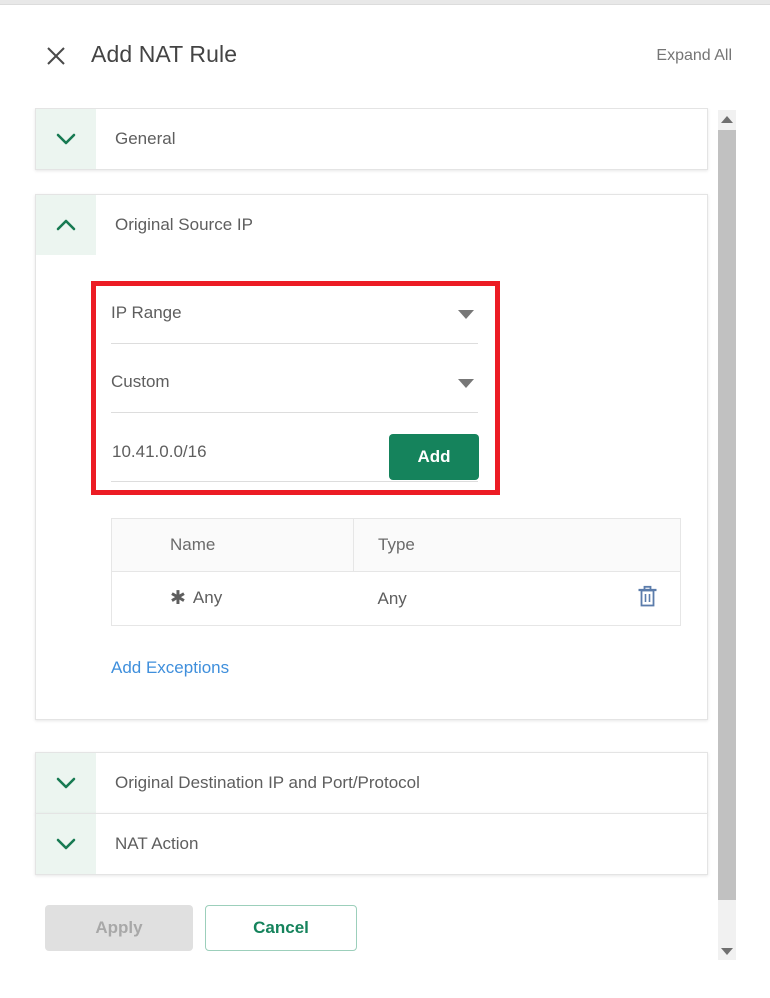 The height and width of the screenshot is (998, 770). I want to click on section-original-source-ip-header: Original Source IP, so click(371, 225).